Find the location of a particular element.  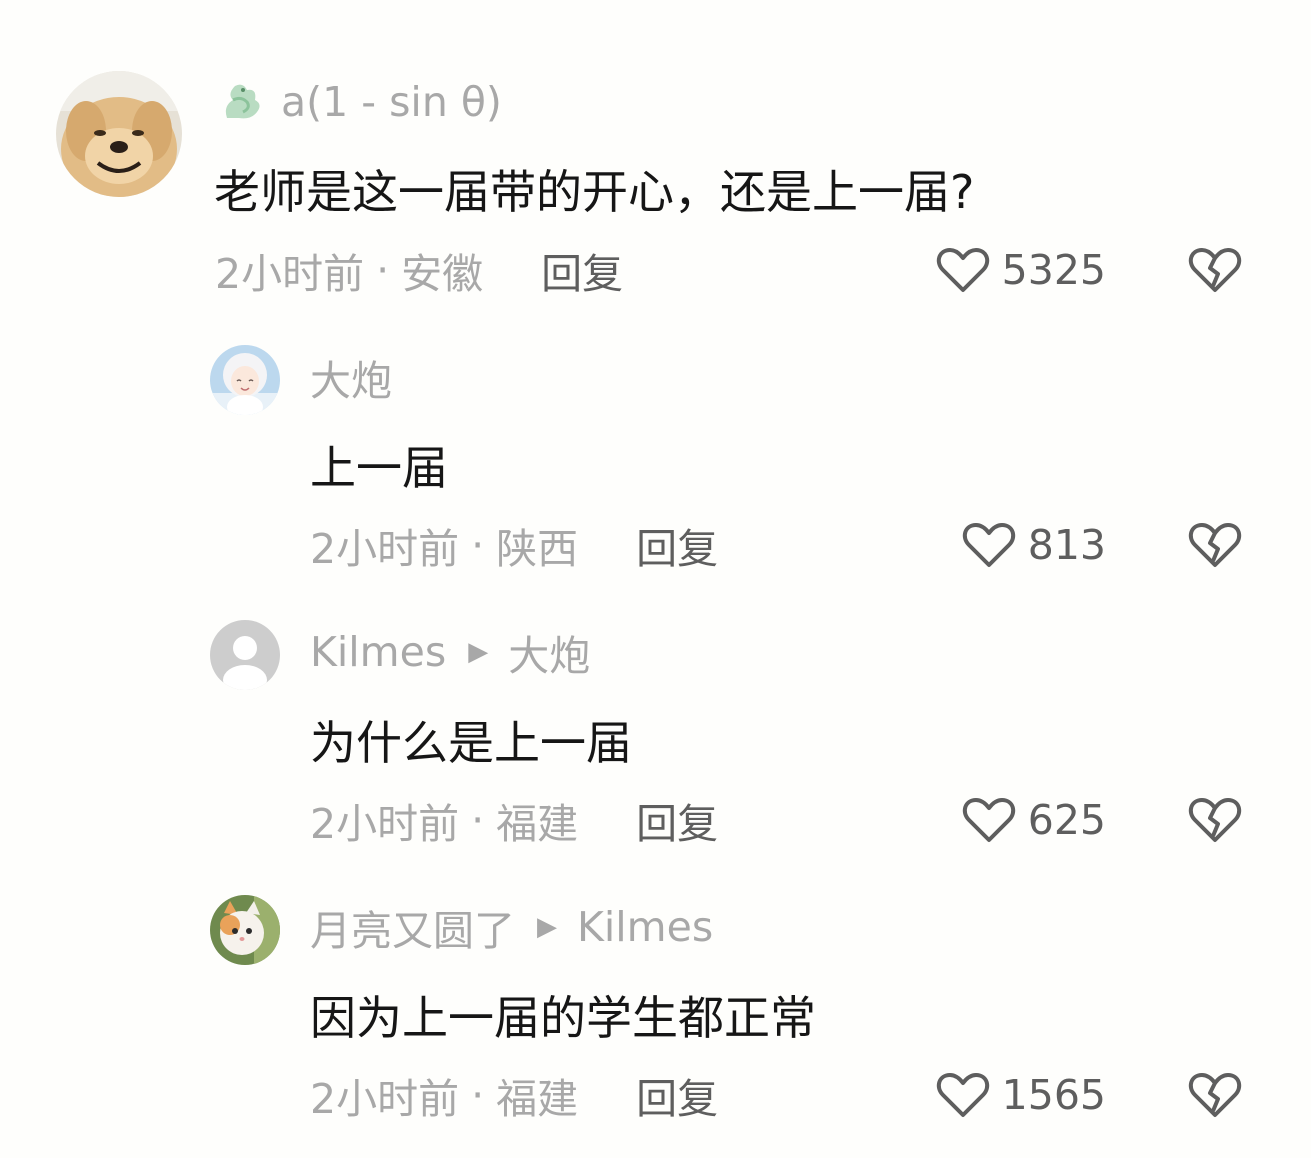

comment-location: 陕西 is located at coordinates (537, 549).